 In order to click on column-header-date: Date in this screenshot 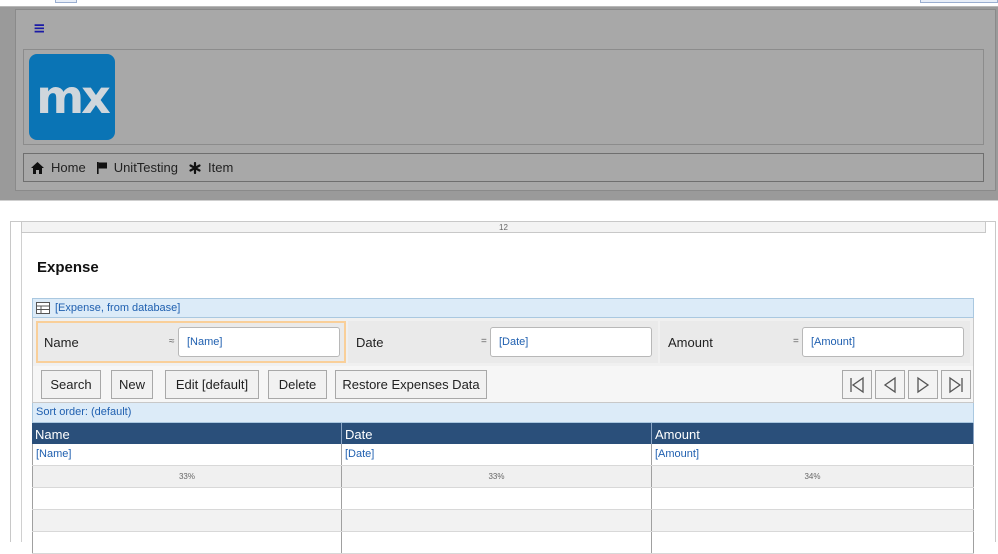, I will do `click(497, 433)`.